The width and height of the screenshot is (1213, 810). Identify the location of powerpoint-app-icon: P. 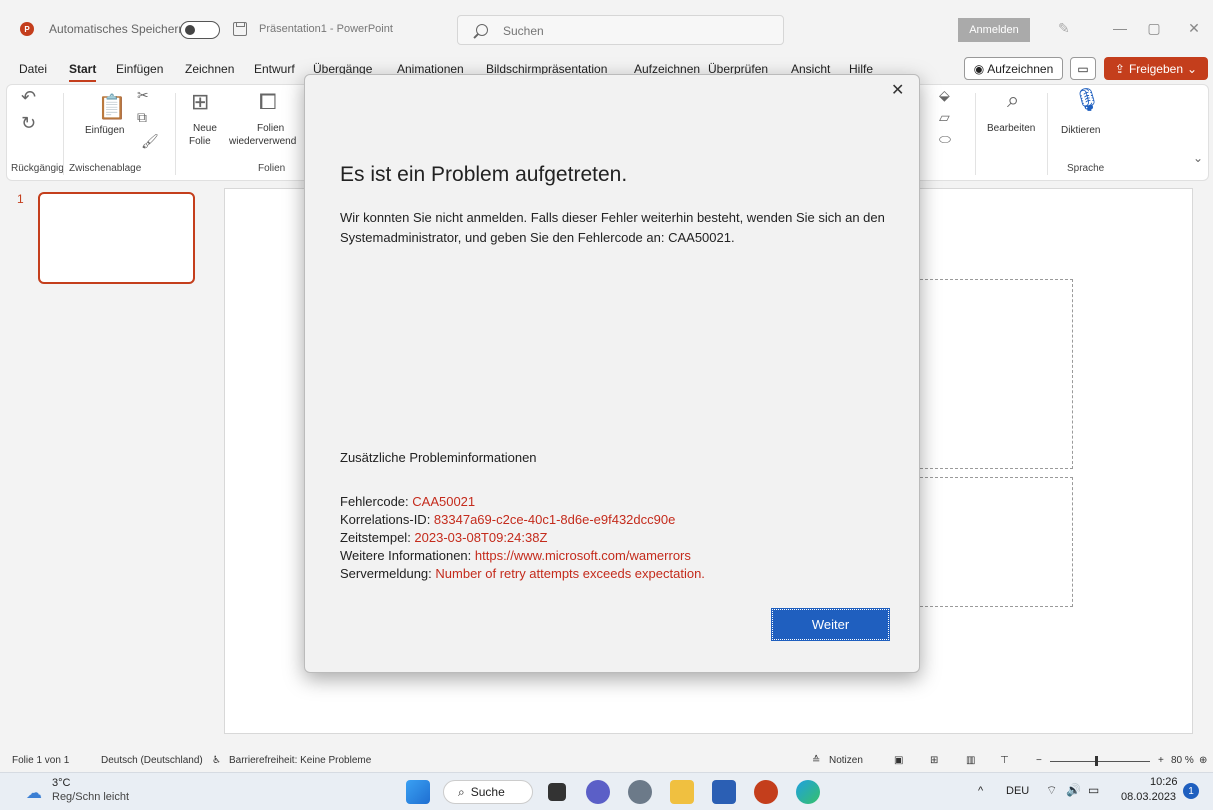
(27, 29).